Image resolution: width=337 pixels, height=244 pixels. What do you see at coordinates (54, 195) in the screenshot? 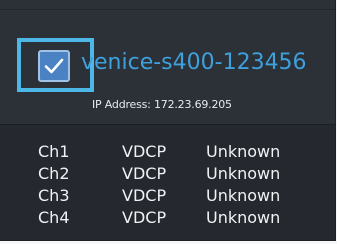
I see `channel-name: Ch3` at bounding box center [54, 195].